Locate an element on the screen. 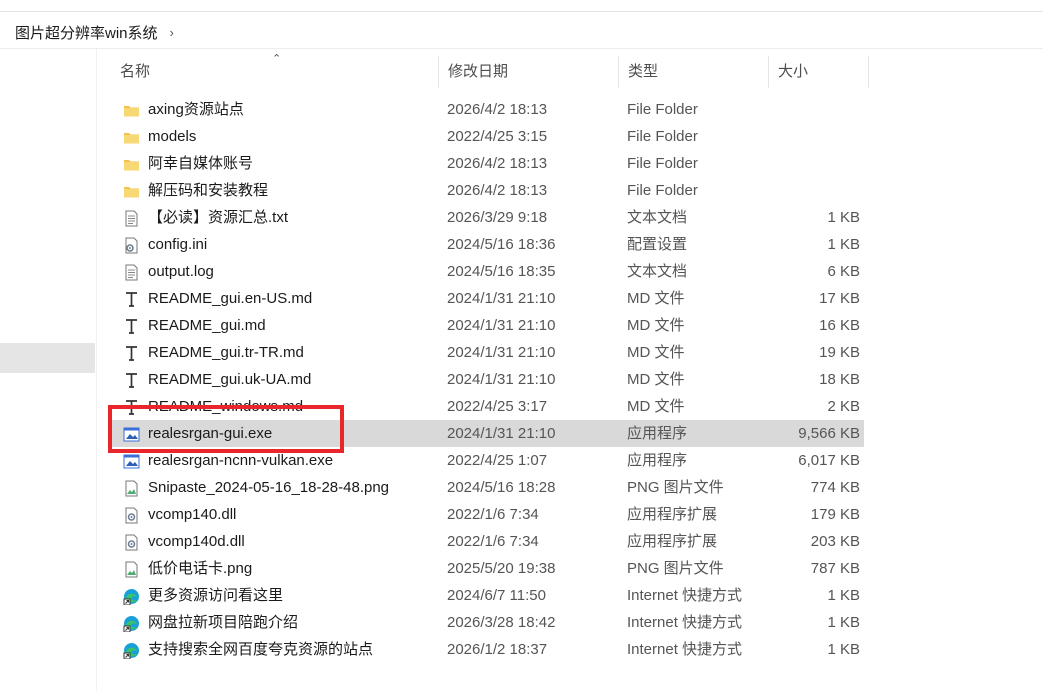 The image size is (1043, 691). file-name: output.log is located at coordinates (181, 271).